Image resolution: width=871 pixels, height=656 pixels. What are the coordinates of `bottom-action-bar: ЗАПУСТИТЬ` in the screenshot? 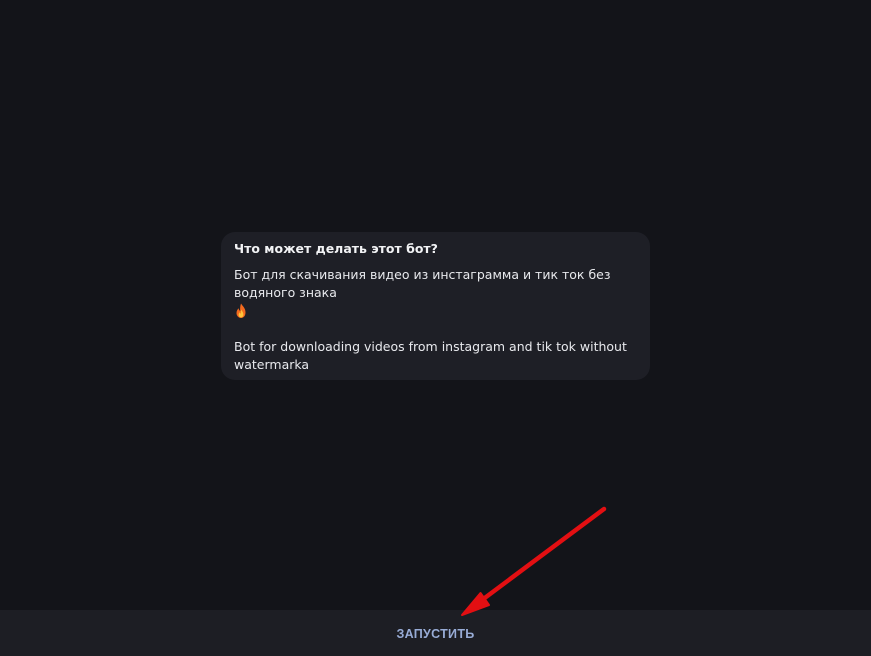 It's located at (435, 633).